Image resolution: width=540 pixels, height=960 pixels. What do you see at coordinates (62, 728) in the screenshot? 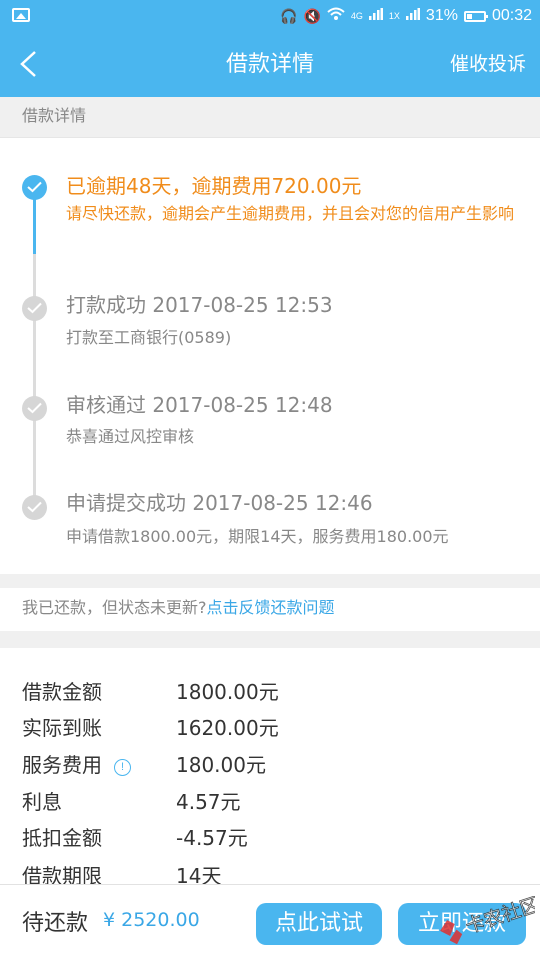
I see `detail-label: 实际到账` at bounding box center [62, 728].